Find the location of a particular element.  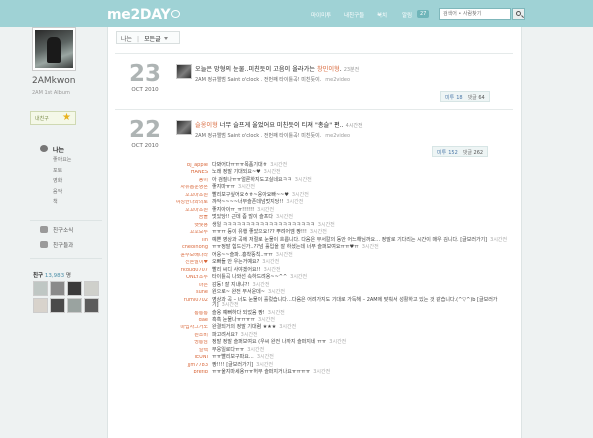

comment-text: ㅠㅠ울지마세용ㅠㅠ허무 슬퍼지거나요ㅠㅠㅠㅠ is located at coordinates (261, 372).